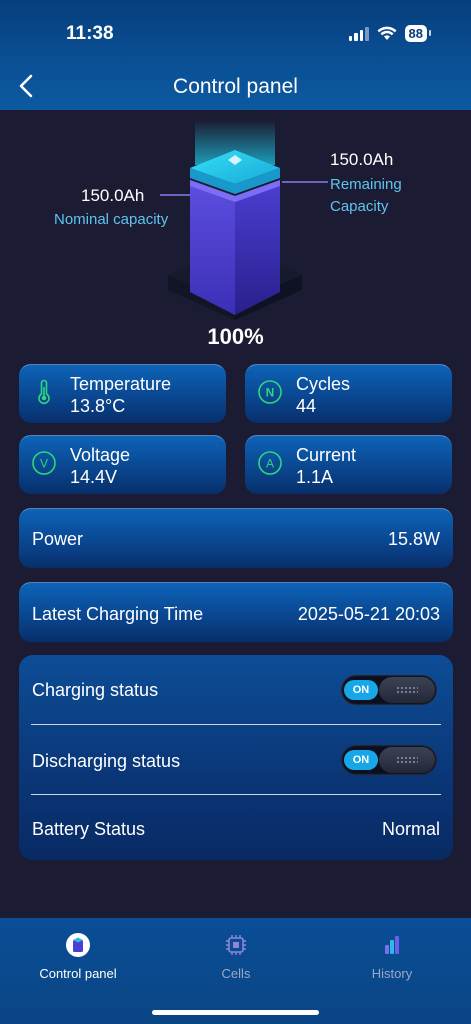 This screenshot has height=1024, width=471. Describe the element at coordinates (361, 690) in the screenshot. I see `charging-toggle-on-label: ON` at that location.